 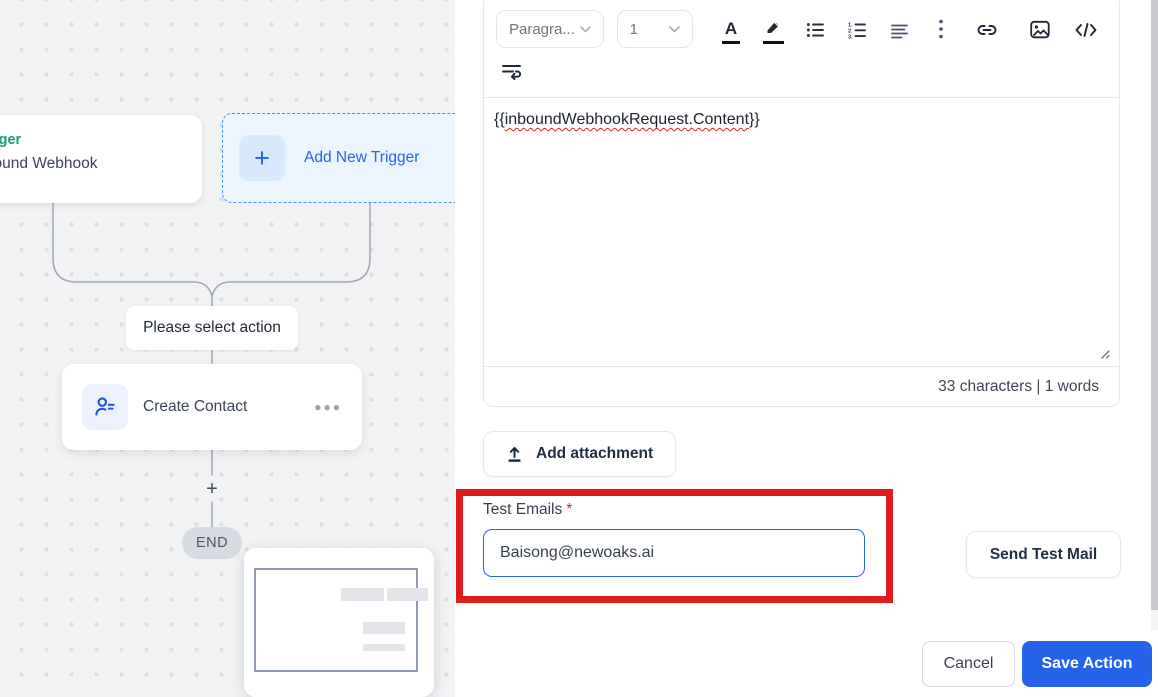 What do you see at coordinates (514, 454) in the screenshot?
I see `upload-icon` at bounding box center [514, 454].